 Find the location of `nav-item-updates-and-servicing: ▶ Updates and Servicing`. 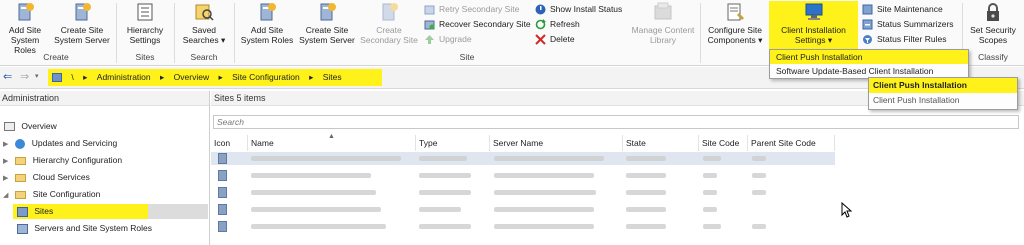

nav-item-updates-and-servicing: ▶ Updates and Servicing is located at coordinates (60, 143).